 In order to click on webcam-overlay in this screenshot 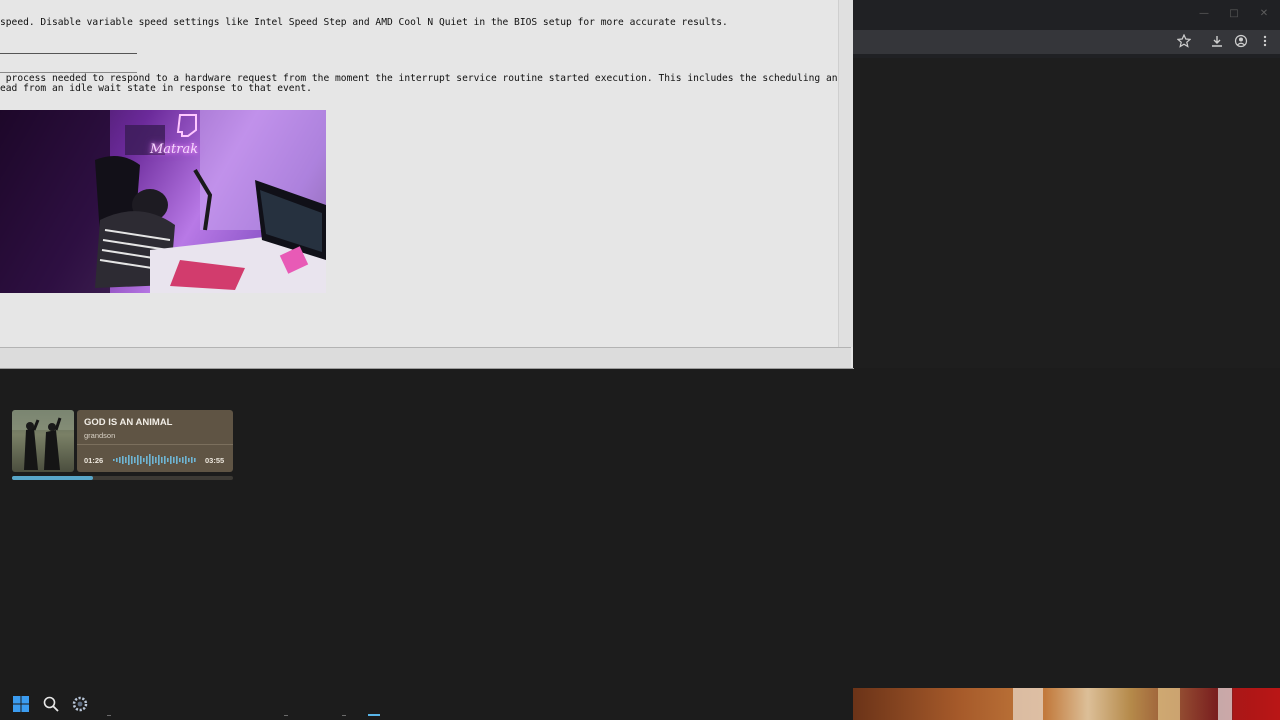, I will do `click(1066, 704)`.